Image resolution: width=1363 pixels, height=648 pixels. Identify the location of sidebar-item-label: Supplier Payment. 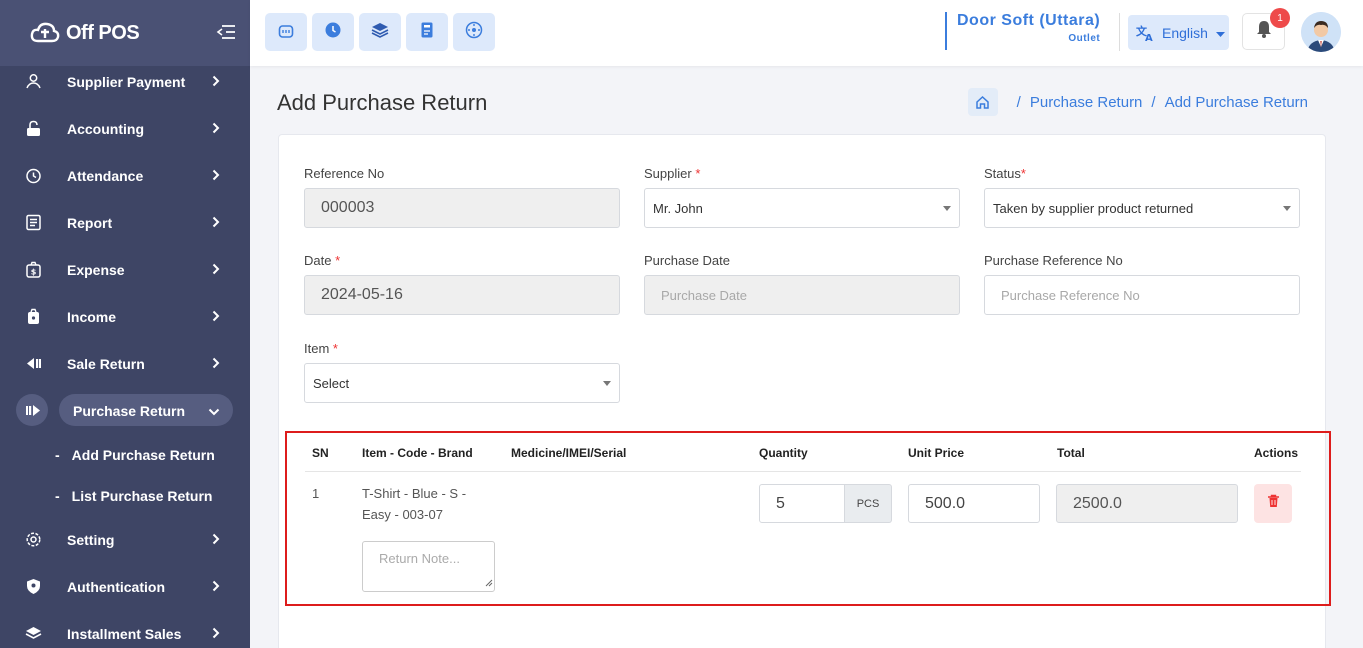
(126, 81).